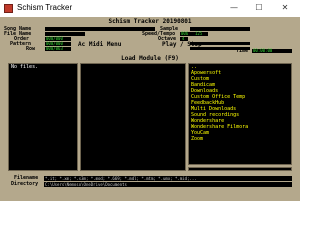 Image resolution: width=320 pixels, height=240 pixels. What do you see at coordinates (150, 9) in the screenshot?
I see `window-titlebar: Schism Tracker — ☐ ✕` at bounding box center [150, 9].